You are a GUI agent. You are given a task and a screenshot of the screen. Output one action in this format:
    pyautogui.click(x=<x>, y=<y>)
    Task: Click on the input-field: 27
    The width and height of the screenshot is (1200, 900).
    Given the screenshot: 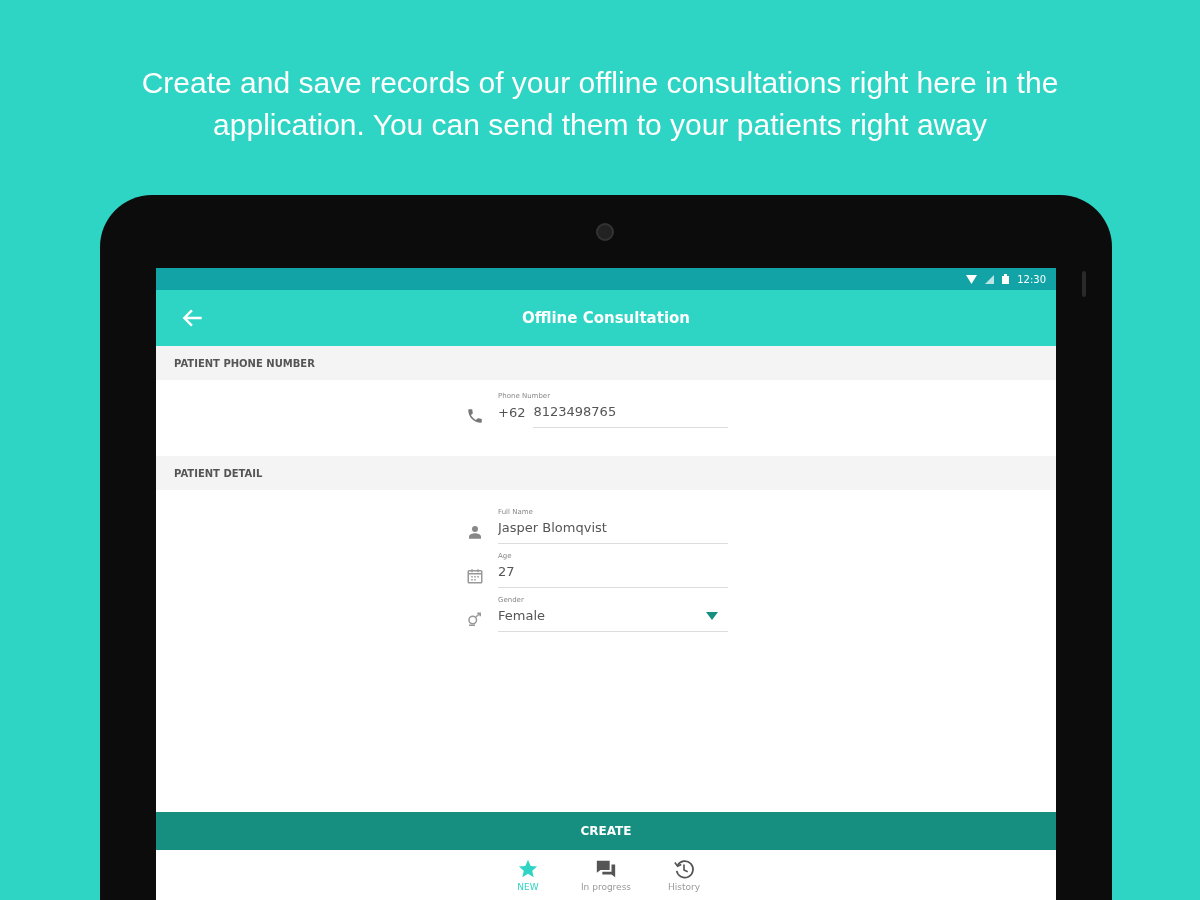 What is the action you would take?
    pyautogui.click(x=613, y=575)
    